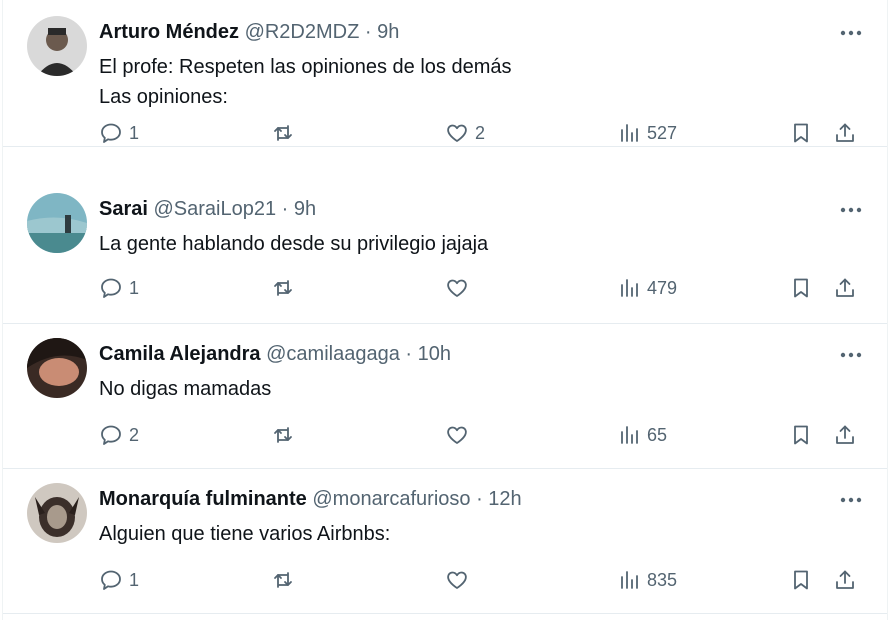 This screenshot has width=894, height=620. I want to click on view-count: 479, so click(662, 287).